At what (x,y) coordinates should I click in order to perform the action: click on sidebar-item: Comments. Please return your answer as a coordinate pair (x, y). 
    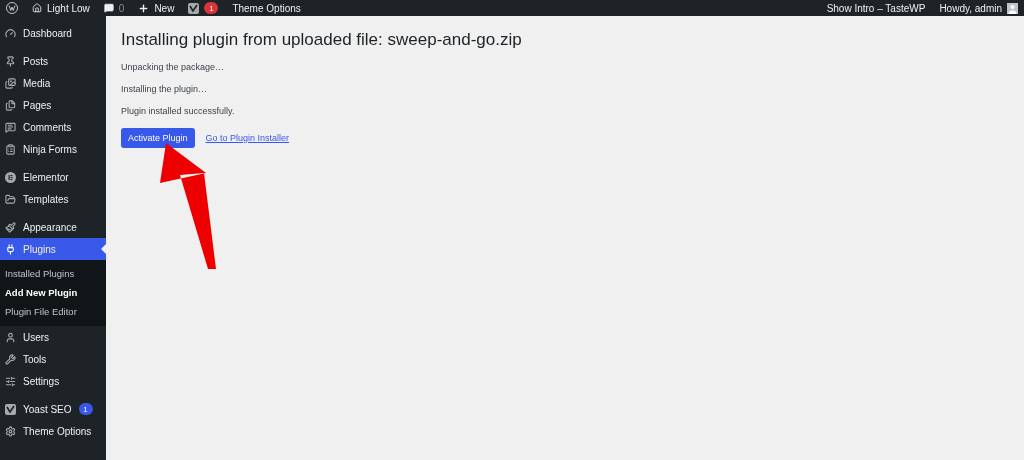
    Looking at the image, I should click on (53, 127).